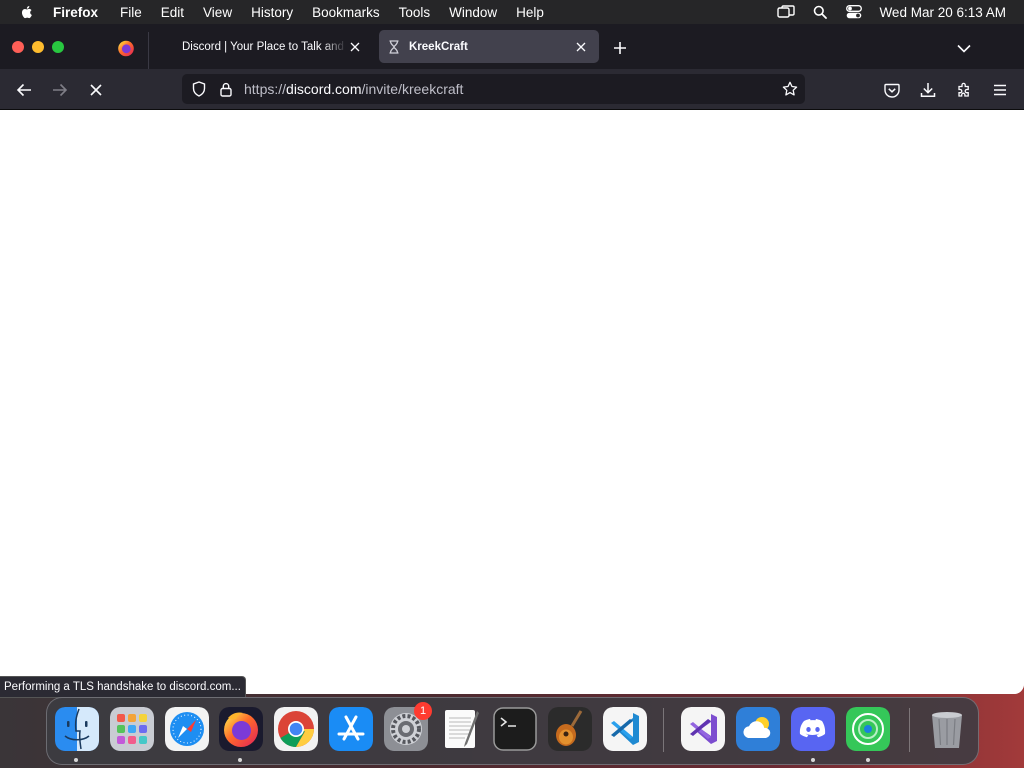 The image size is (1024, 768). Describe the element at coordinates (786, 12) in the screenshot. I see `screen-mirroring-icon` at that location.